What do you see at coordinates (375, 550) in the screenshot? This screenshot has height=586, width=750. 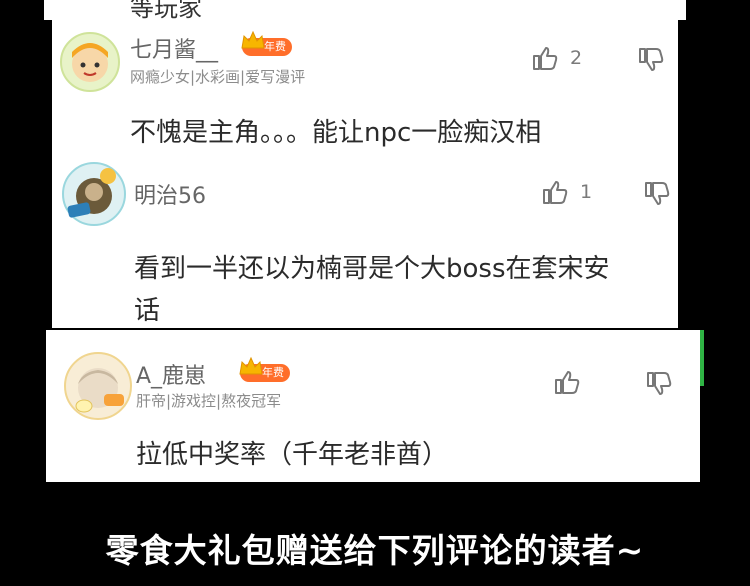 I see `promo-banner: 零食大礼包赠送给下列评论的读者~` at bounding box center [375, 550].